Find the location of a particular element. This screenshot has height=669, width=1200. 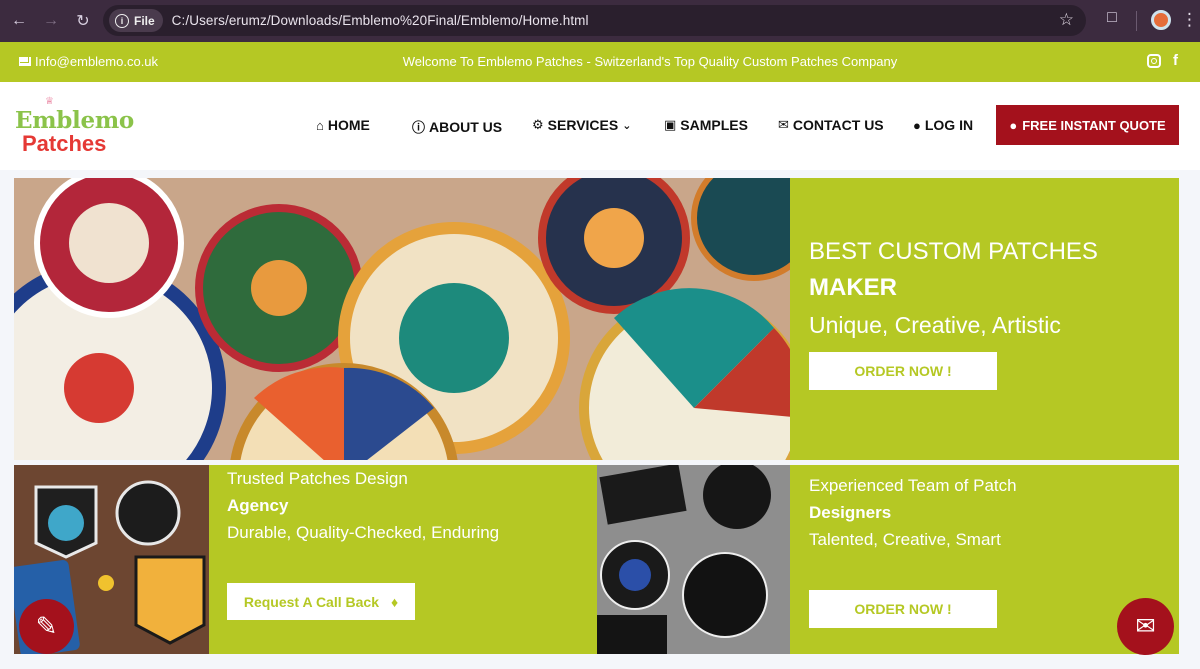

black-patches-image is located at coordinates (693, 559).